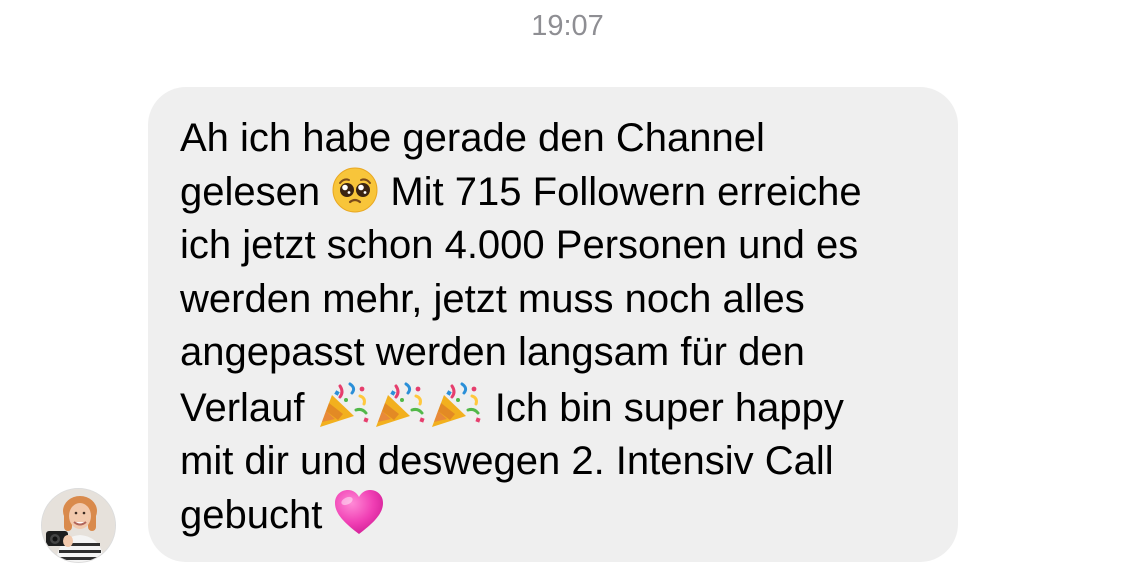 This screenshot has height=574, width=1135. What do you see at coordinates (472, 138) in the screenshot?
I see `message-line: Ah ich habe gerade den Channel` at bounding box center [472, 138].